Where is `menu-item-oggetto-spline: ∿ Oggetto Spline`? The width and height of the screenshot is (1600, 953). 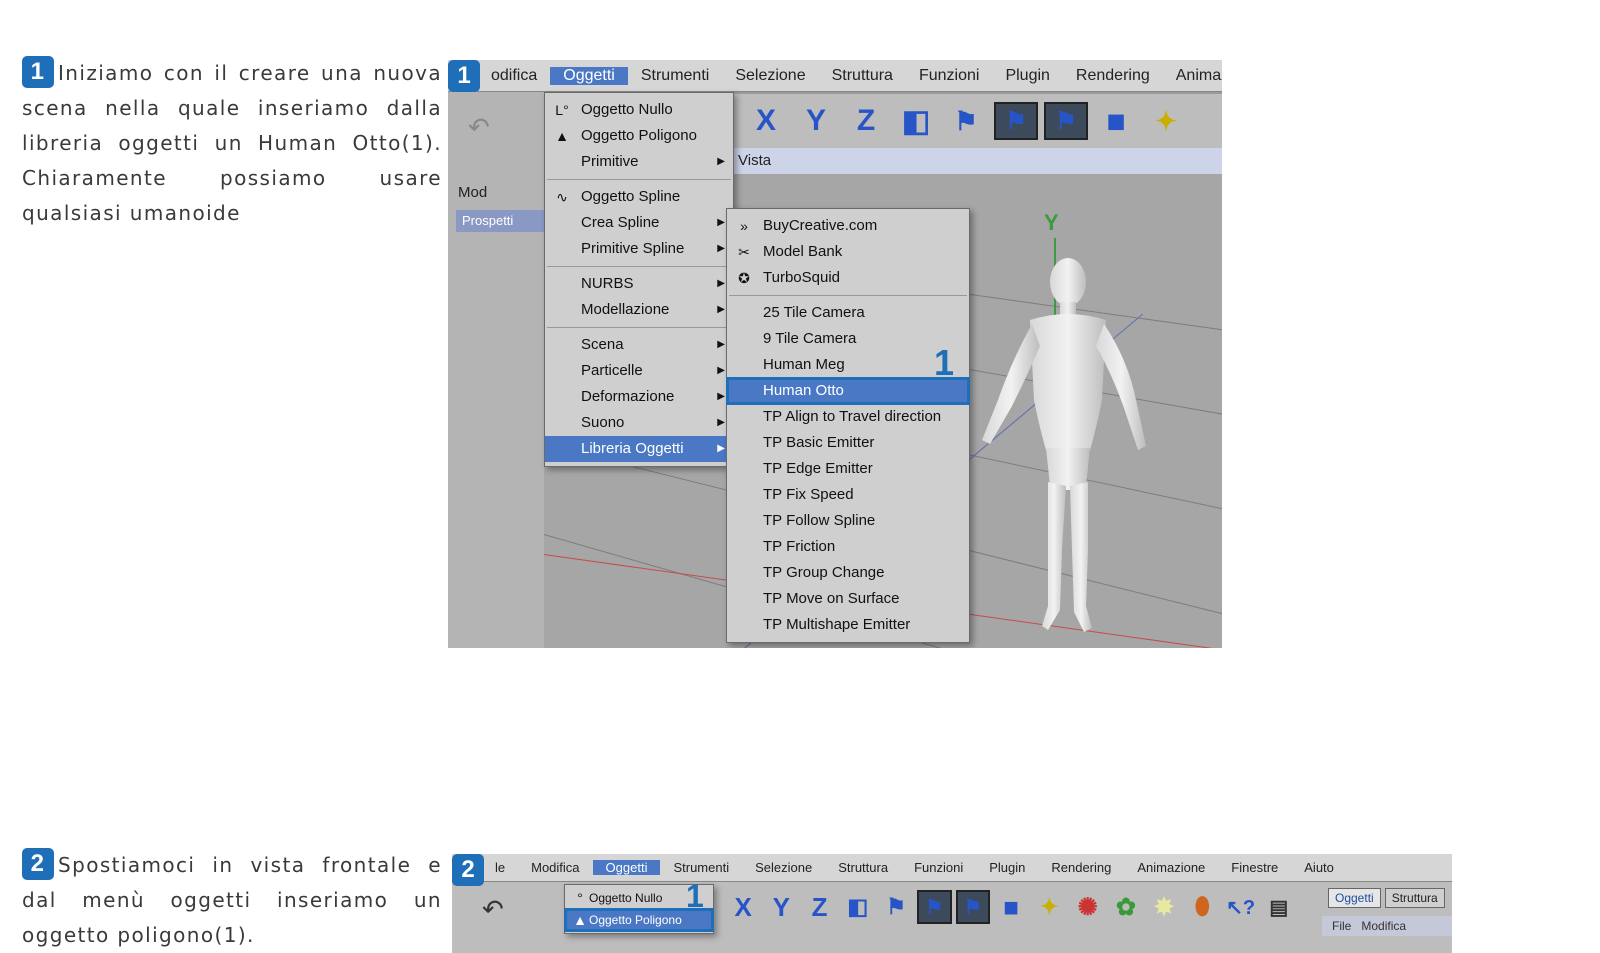
menu-item-oggetto-spline: ∿ Oggetto Spline is located at coordinates (639, 197).